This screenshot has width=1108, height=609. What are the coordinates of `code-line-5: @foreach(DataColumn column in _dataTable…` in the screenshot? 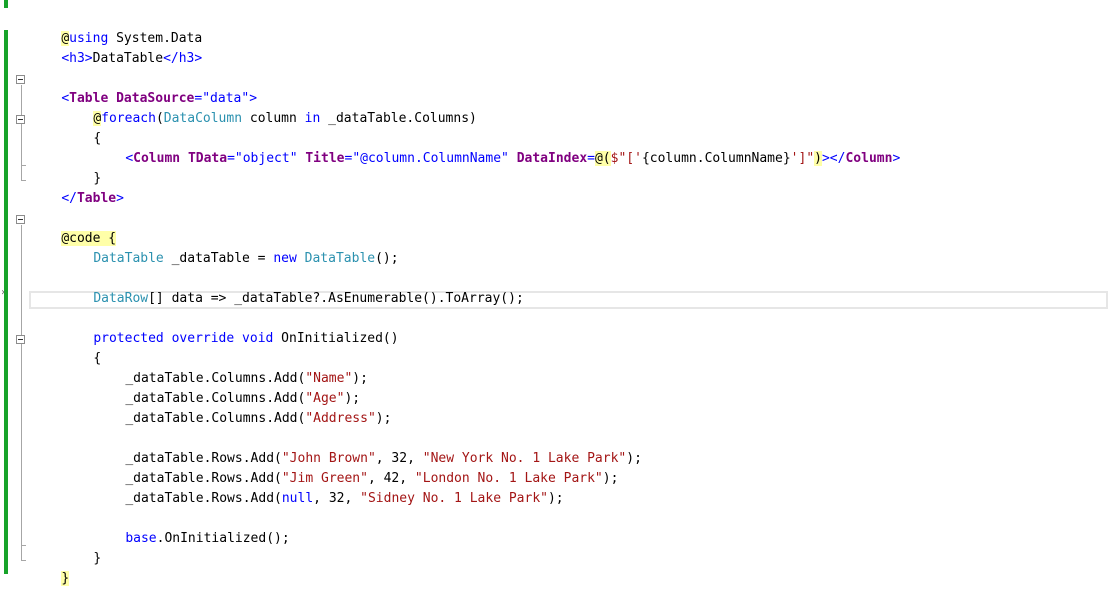 It's located at (269, 107).